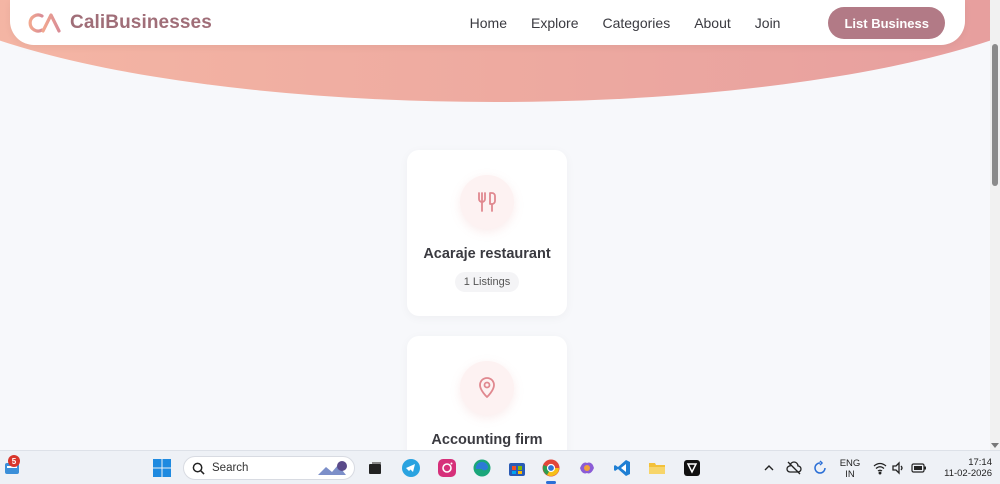 Image resolution: width=1000 pixels, height=484 pixels. What do you see at coordinates (995, 115) in the screenshot?
I see `scrollbar-thumb` at bounding box center [995, 115].